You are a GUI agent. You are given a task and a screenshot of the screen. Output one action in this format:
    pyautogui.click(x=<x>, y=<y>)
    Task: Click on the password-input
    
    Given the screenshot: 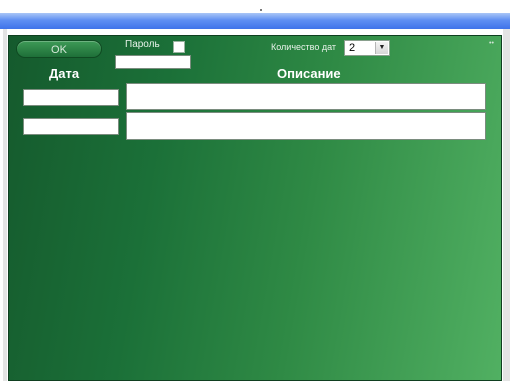 What is the action you would take?
    pyautogui.click(x=153, y=62)
    